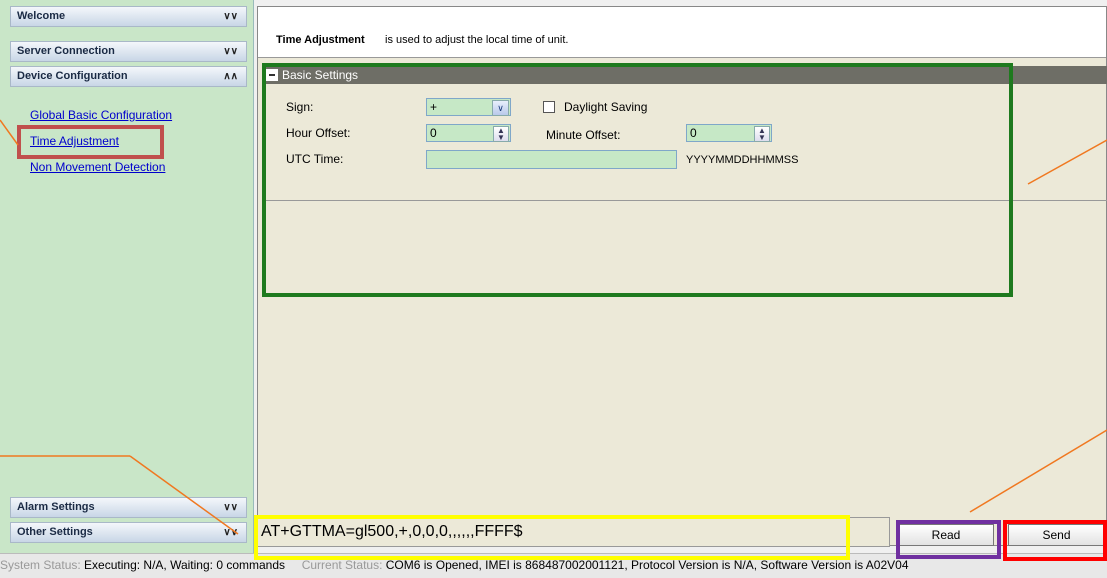 This screenshot has height=578, width=1107. What do you see at coordinates (946, 535) in the screenshot?
I see `read-button: Read` at bounding box center [946, 535].